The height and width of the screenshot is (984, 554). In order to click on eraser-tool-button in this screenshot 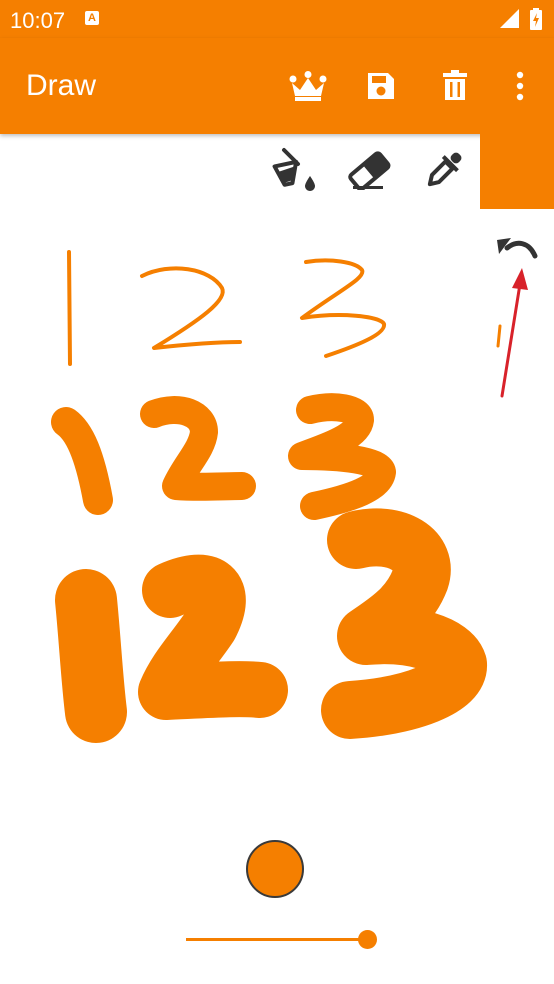, I will do `click(370, 170)`.